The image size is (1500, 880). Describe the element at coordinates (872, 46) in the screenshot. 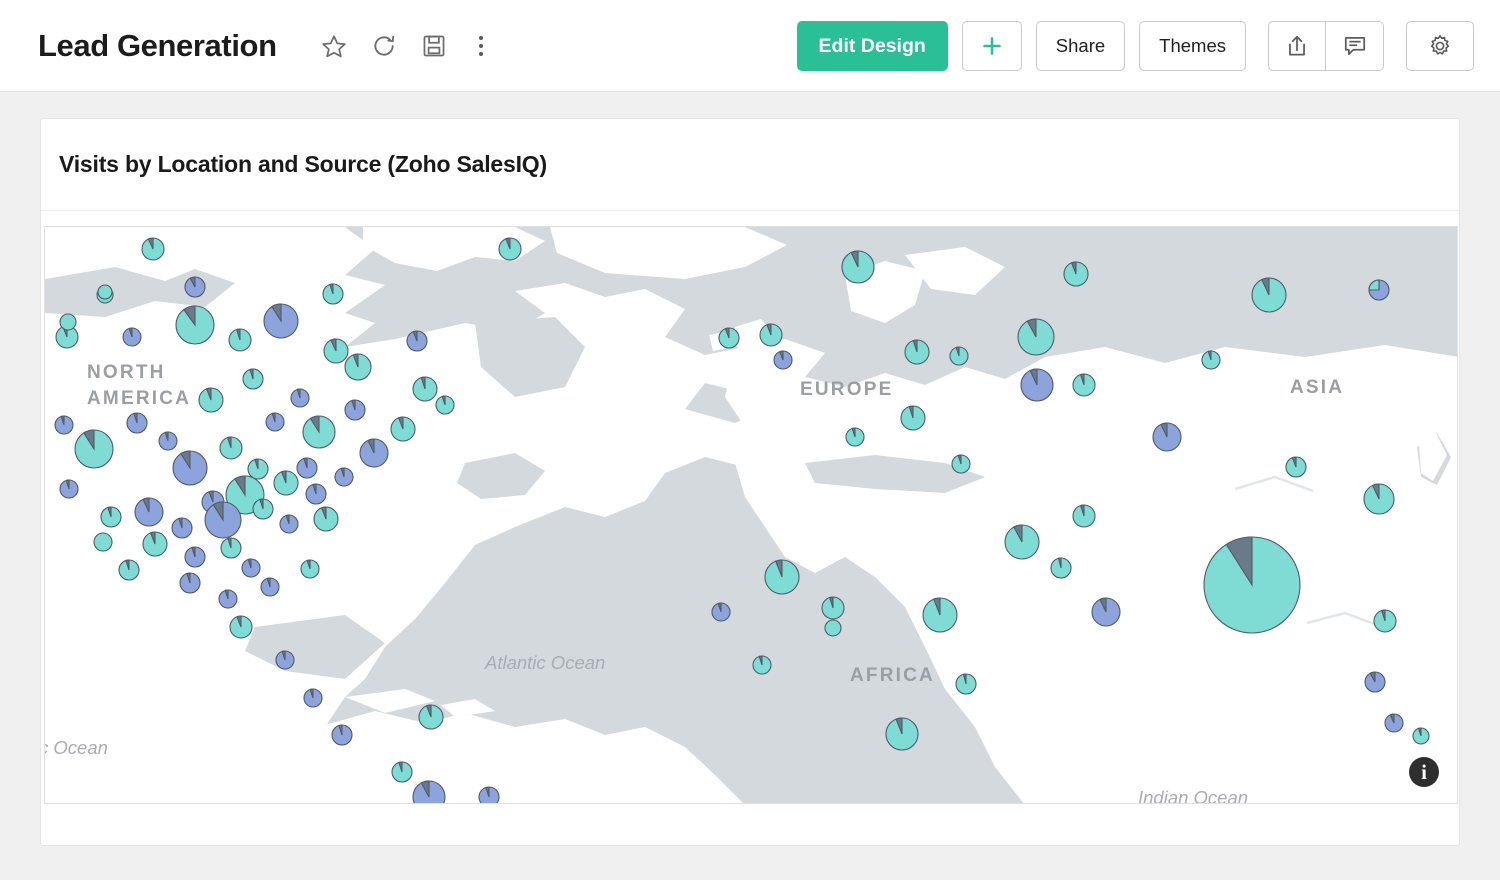

I see `edit-design-button: Edit Design` at that location.